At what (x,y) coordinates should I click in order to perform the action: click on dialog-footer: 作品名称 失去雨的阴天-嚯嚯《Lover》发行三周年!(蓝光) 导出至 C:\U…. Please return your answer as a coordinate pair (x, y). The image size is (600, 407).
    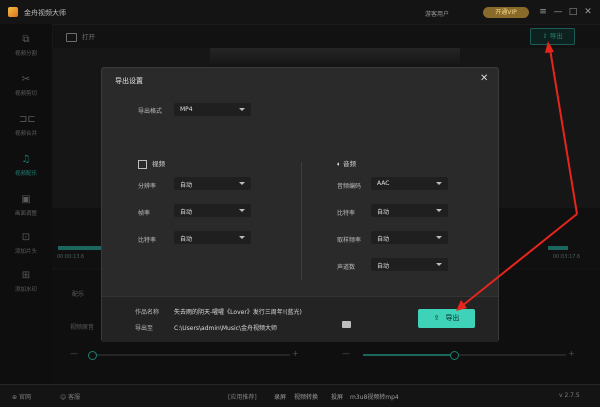
    Looking at the image, I should click on (300, 319).